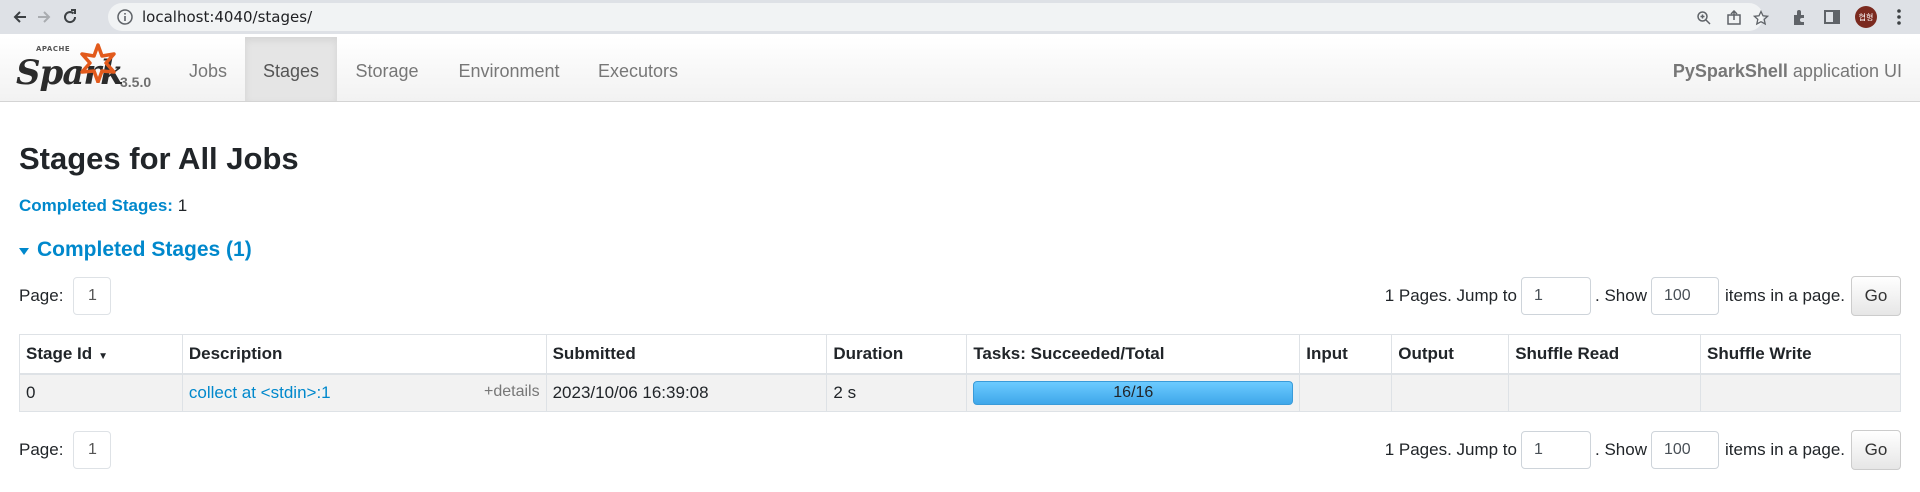  I want to click on url-text: localhost:4040/stages/, so click(227, 17).